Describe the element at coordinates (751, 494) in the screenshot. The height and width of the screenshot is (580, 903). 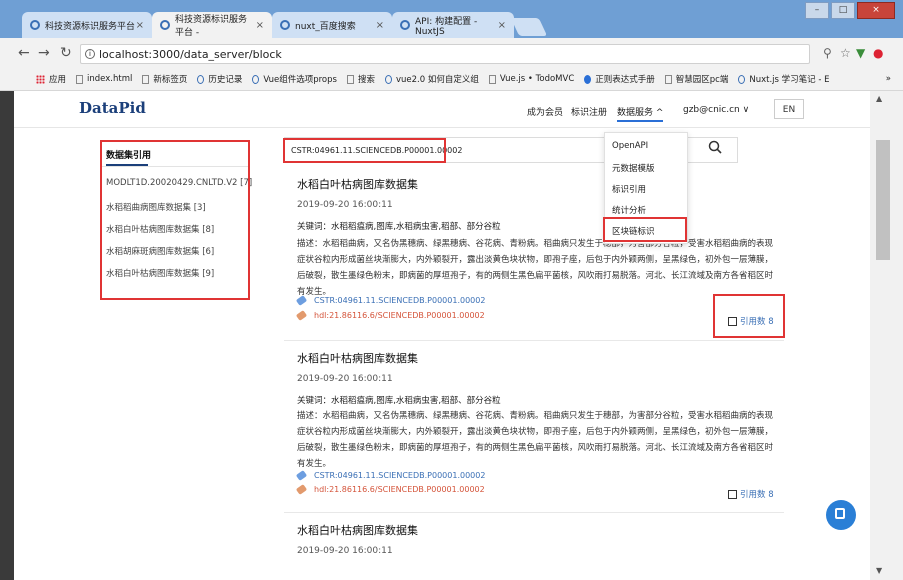
I see `citation-count-button: 引用数 8` at that location.